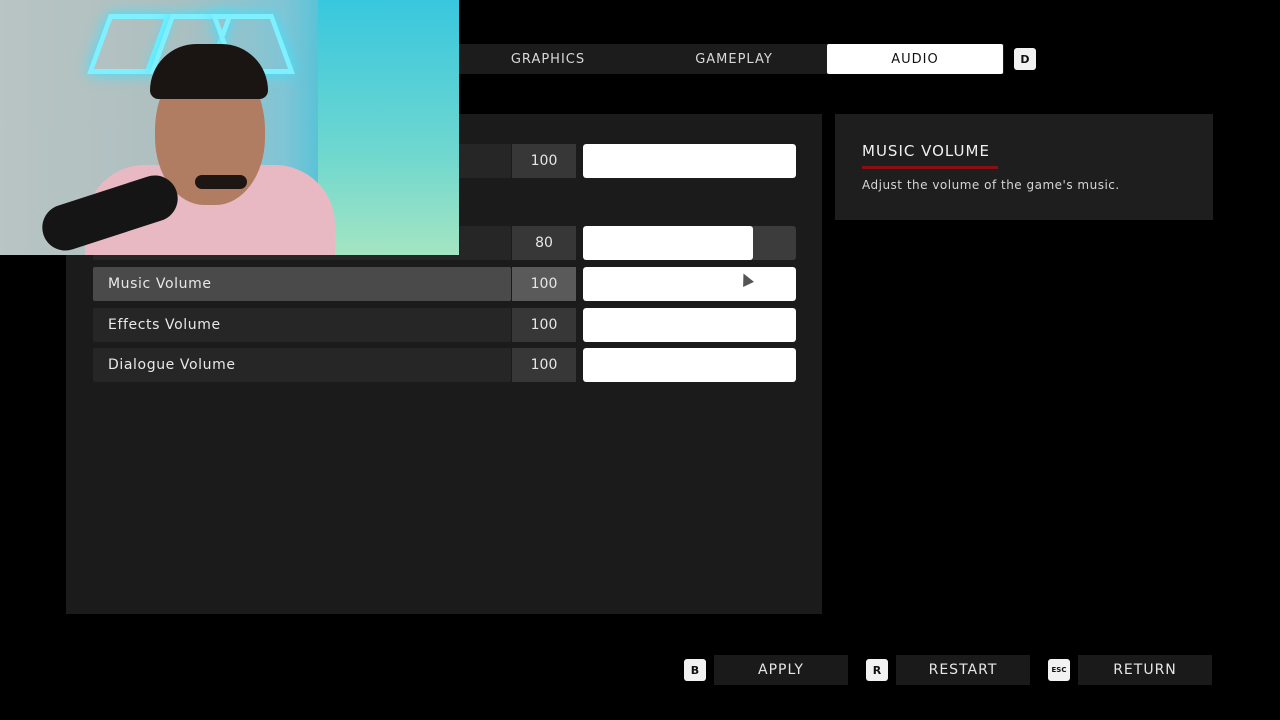  What do you see at coordinates (963, 670) in the screenshot?
I see `restart-button: RESTART` at bounding box center [963, 670].